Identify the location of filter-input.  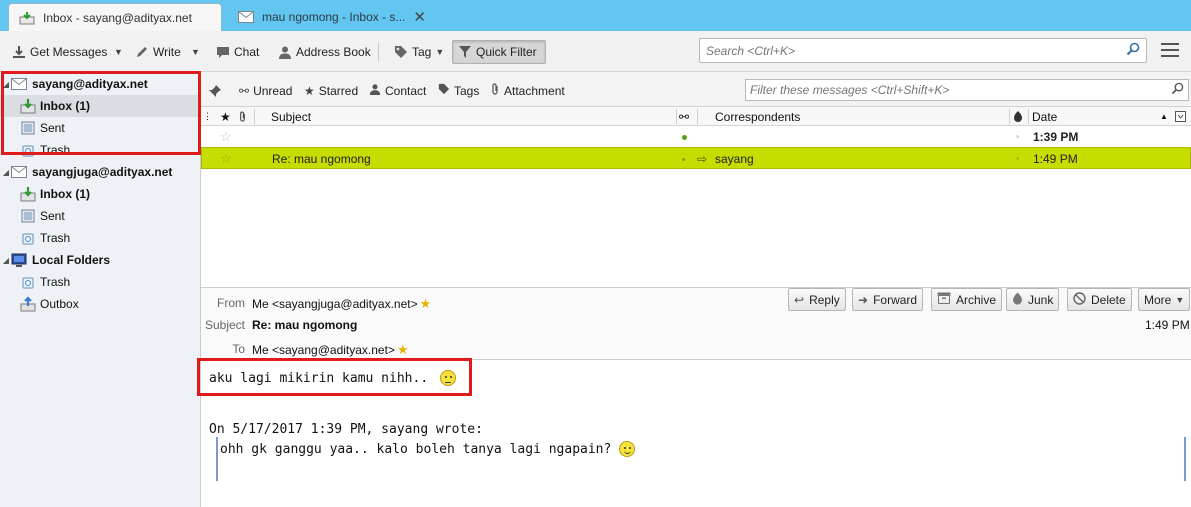
(960, 90).